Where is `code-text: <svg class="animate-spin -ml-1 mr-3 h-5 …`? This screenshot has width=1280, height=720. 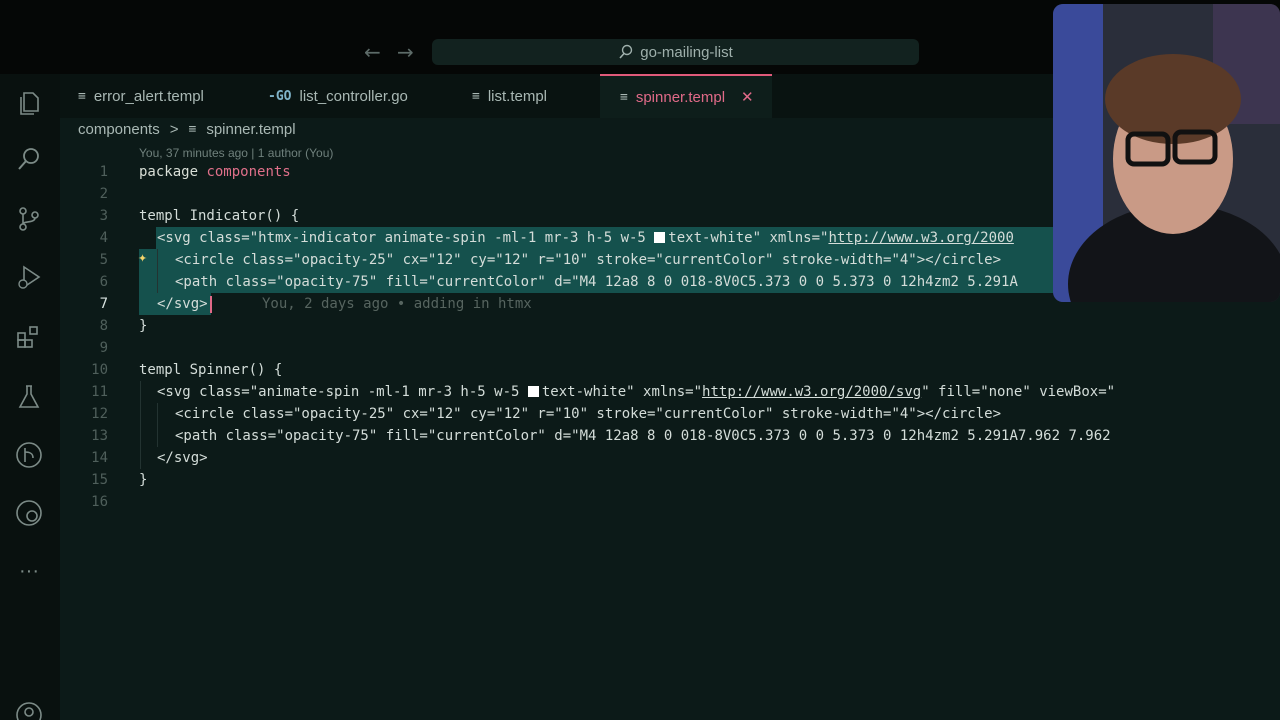
code-text: <svg class="animate-spin -ml-1 mr-3 h-5 … is located at coordinates (342, 392).